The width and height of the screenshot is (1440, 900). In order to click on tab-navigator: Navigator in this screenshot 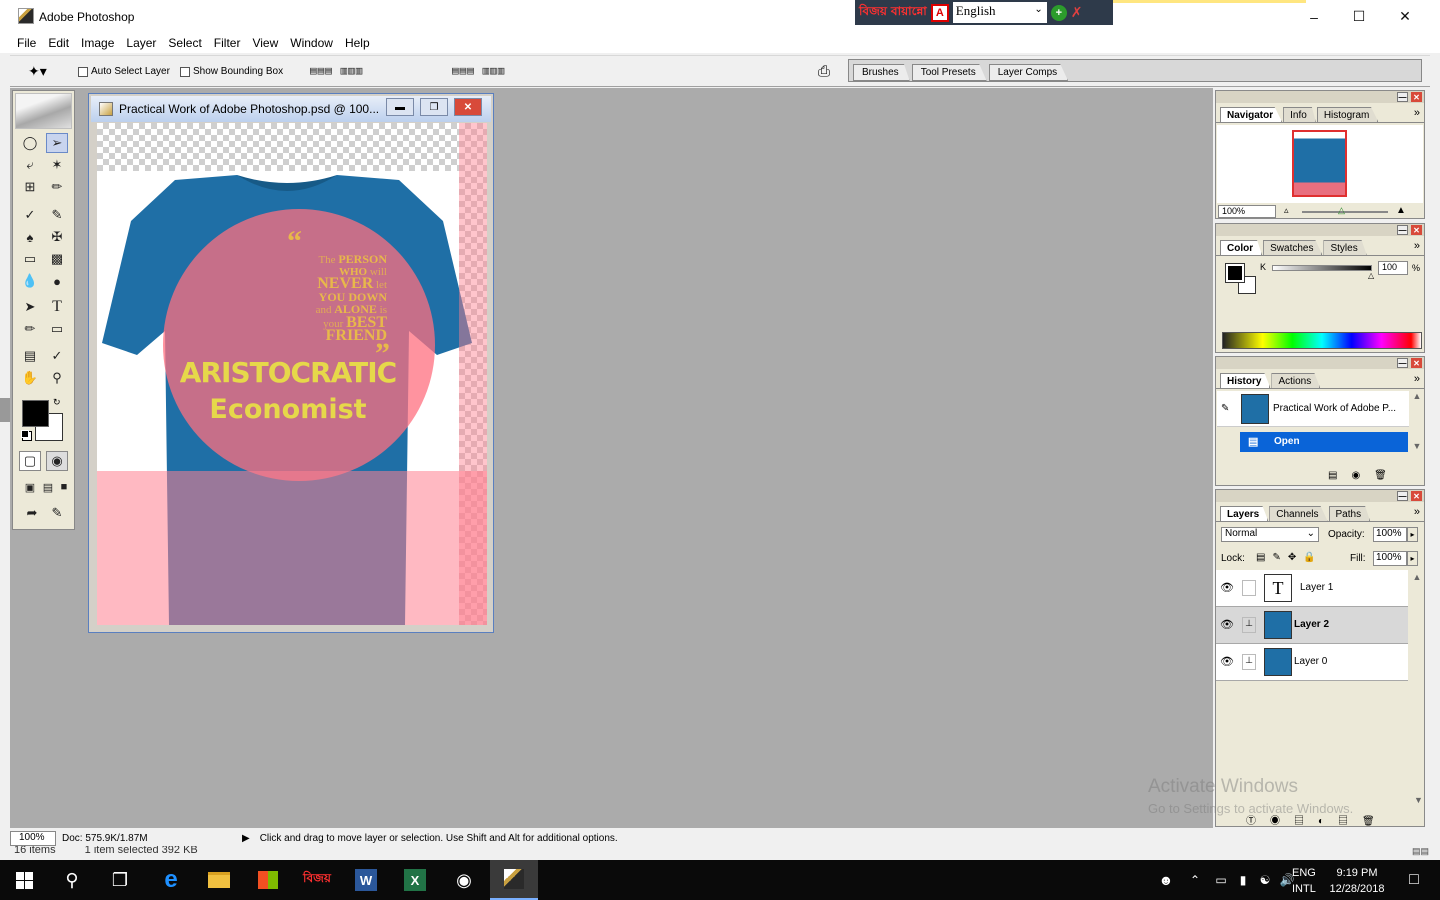, I will do `click(1251, 114)`.